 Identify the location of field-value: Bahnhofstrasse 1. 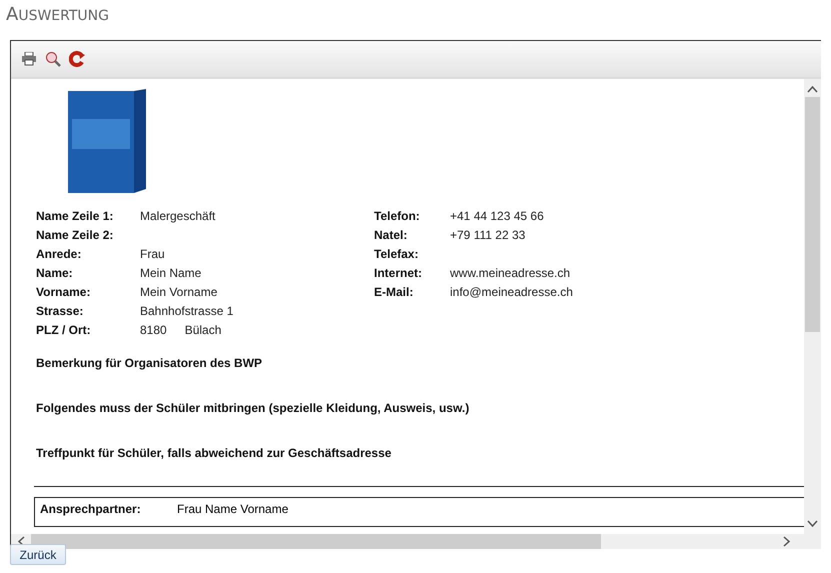
(187, 311).